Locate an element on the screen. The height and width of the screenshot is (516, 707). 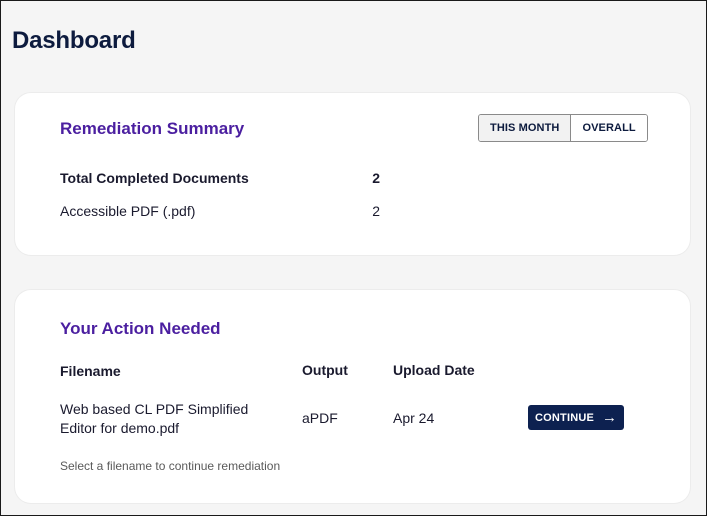
filename-header: Filename is located at coordinates (90, 371).